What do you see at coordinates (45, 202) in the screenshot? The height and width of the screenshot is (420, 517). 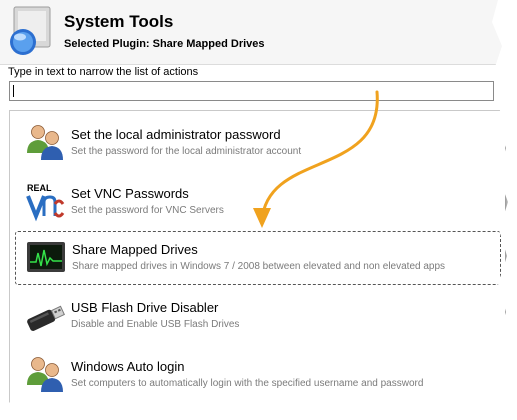 I see `realvnc-logo-icon: REAL` at bounding box center [45, 202].